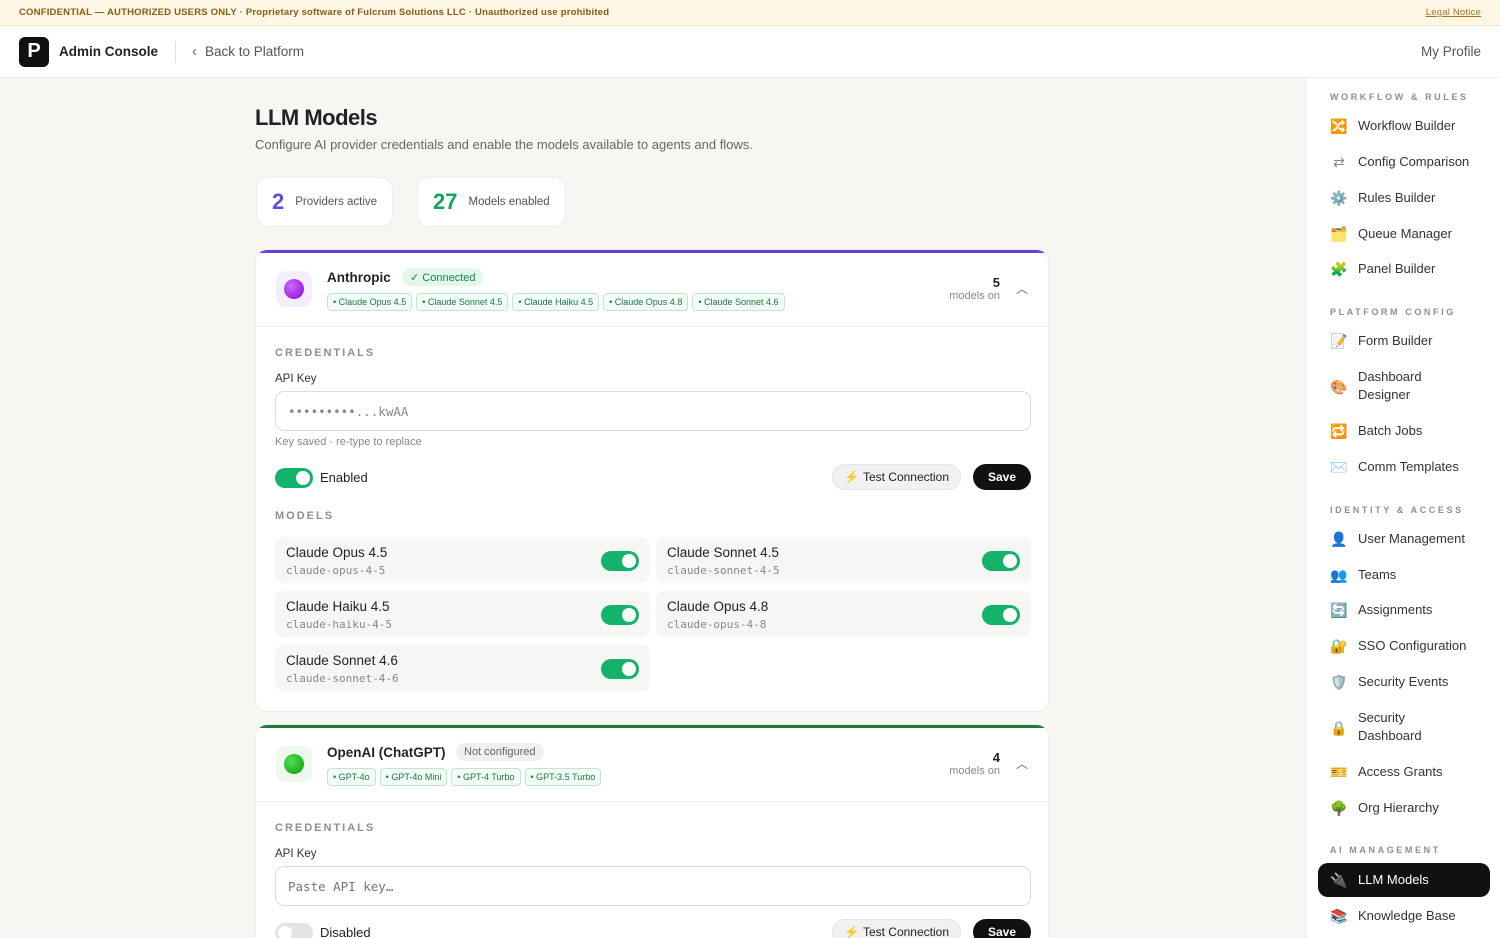  I want to click on sidebar-item-panel-builder: 🧩 Panel Builder, so click(1404, 269).